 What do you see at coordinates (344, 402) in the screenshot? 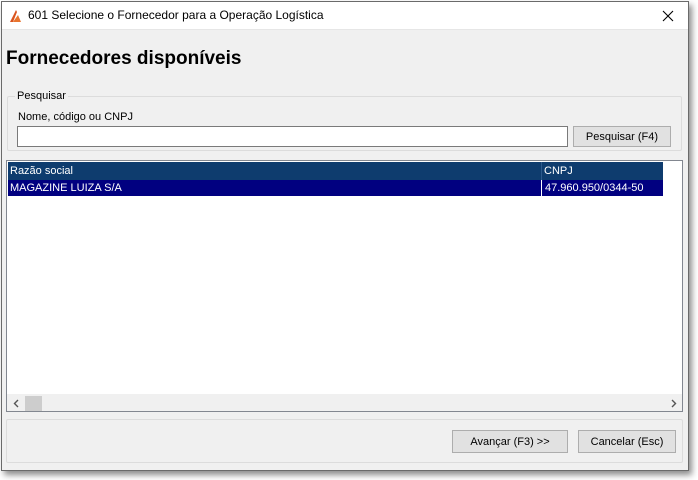
I see `horizontal-scrollbar` at bounding box center [344, 402].